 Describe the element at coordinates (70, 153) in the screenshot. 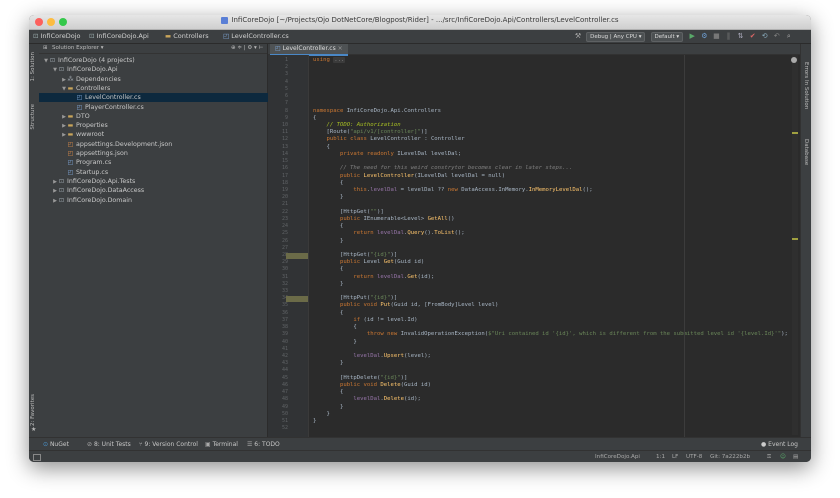

I see `json-file-icon: ◰` at that location.